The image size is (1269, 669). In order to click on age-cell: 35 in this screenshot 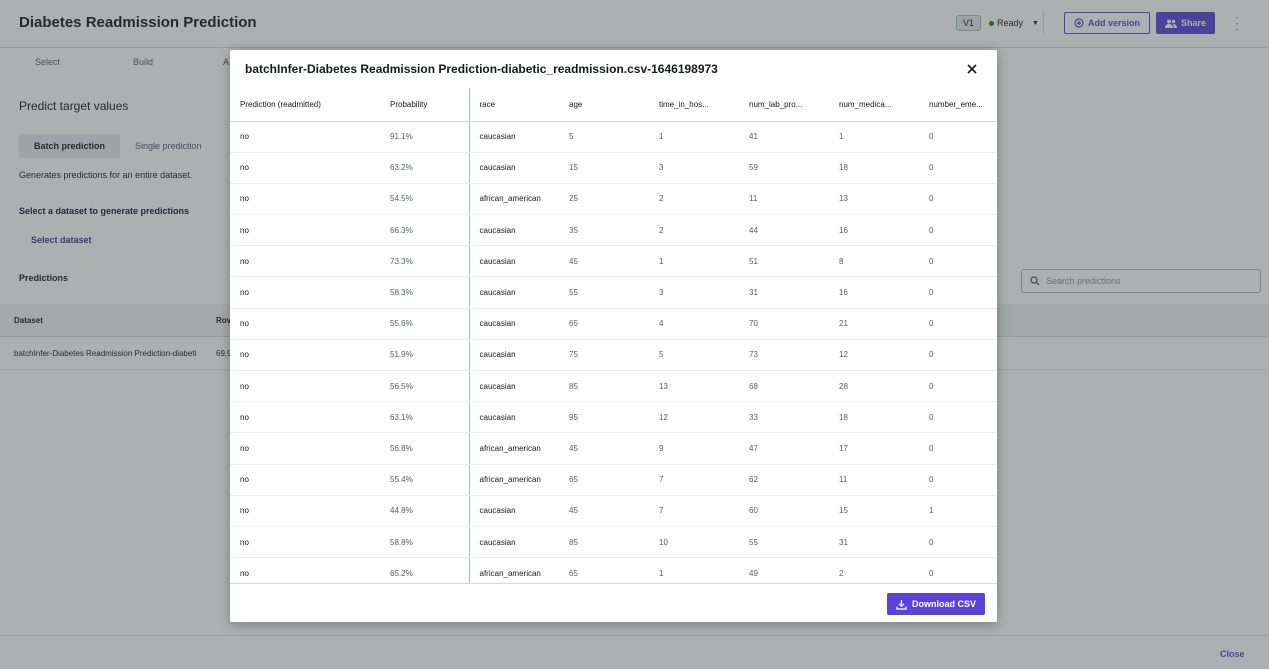, I will do `click(604, 230)`.